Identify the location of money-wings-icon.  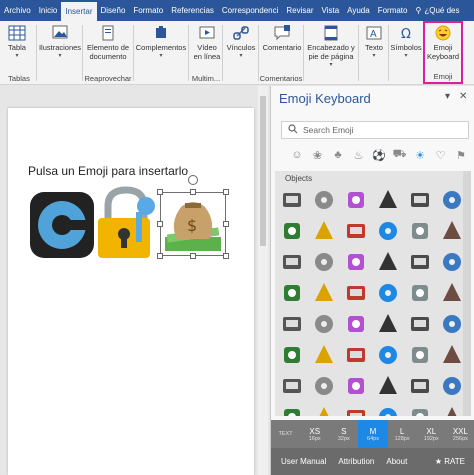
(355, 409).